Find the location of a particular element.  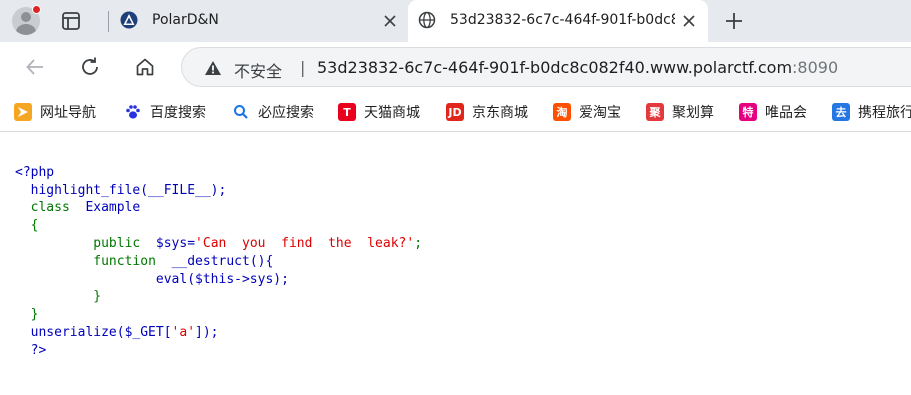

bookmark-item: T 天猫商城 is located at coordinates (379, 112).